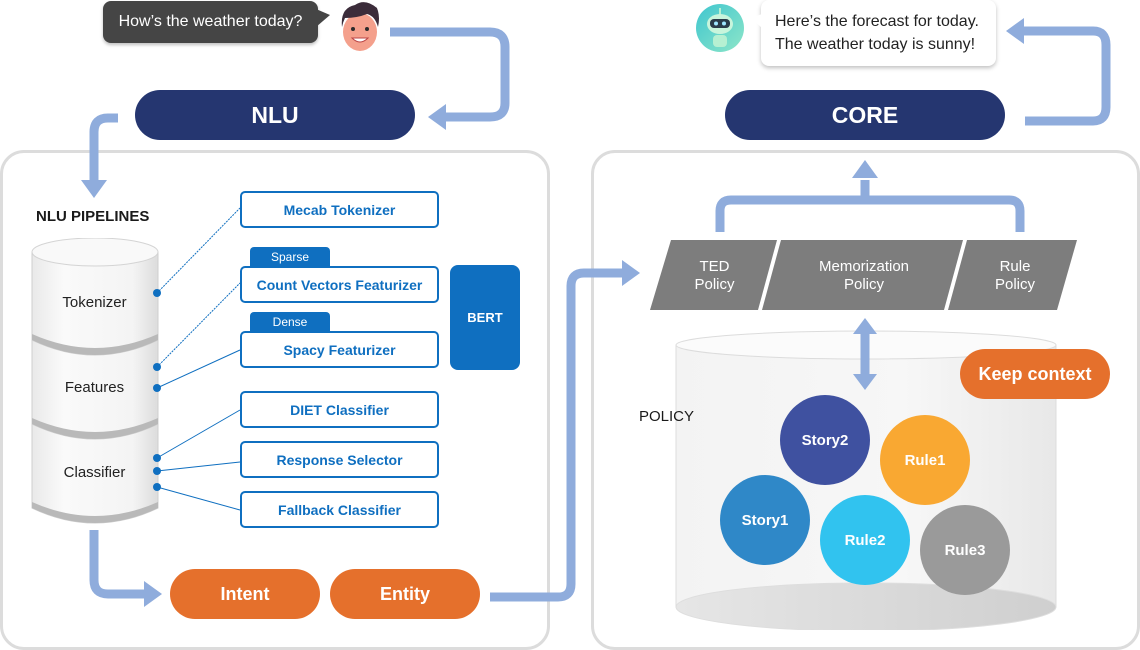 Image resolution: width=1140 pixels, height=650 pixels. What do you see at coordinates (714, 266) in the screenshot?
I see `policy-line: TED` at bounding box center [714, 266].